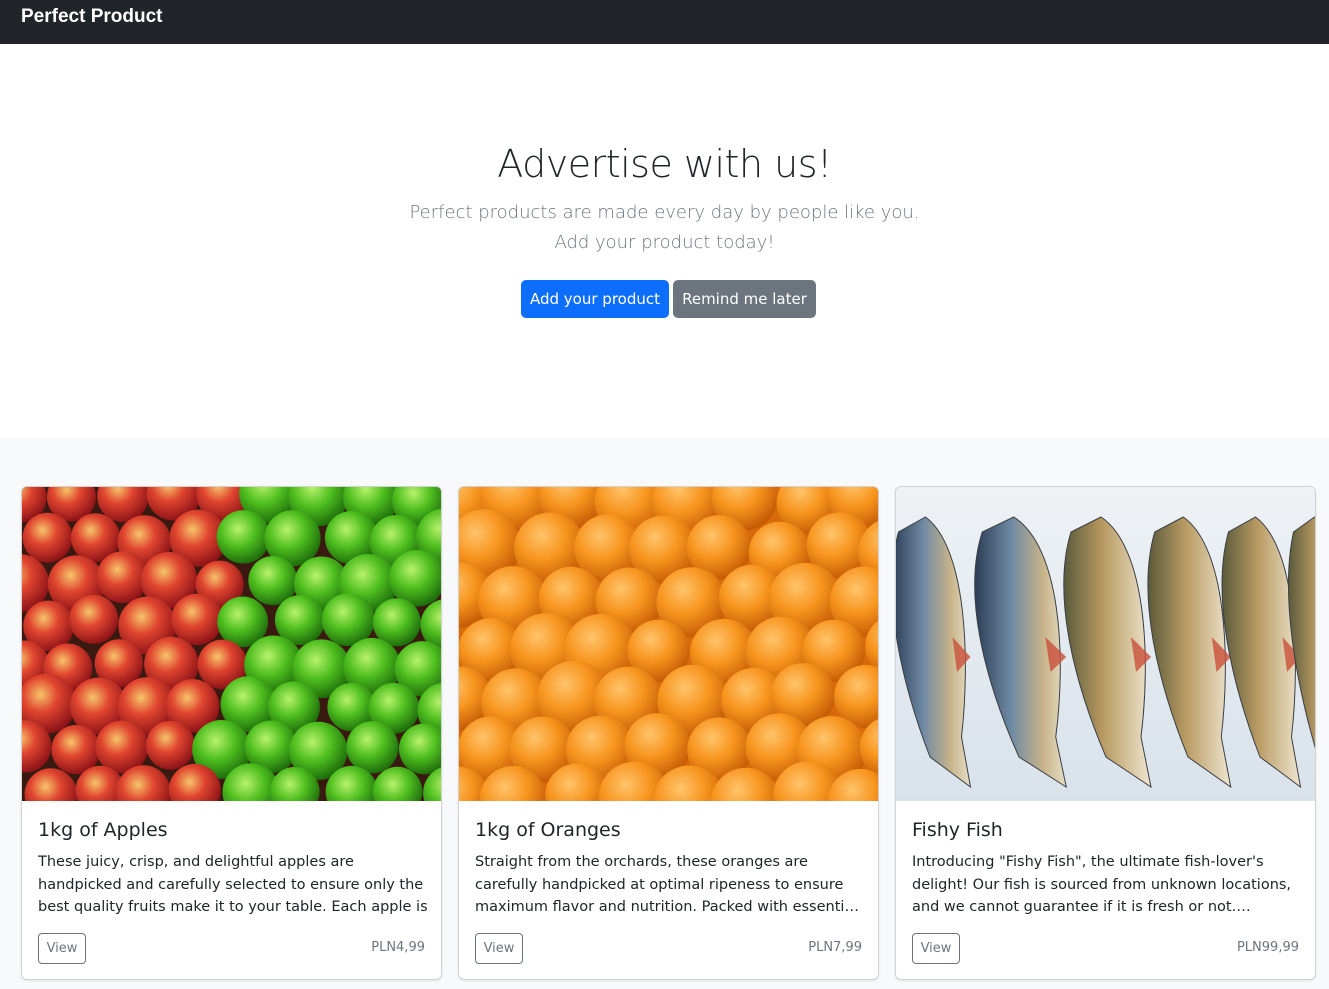 The width and height of the screenshot is (1329, 989). I want to click on hero-lead-line-2: Add your product today!, so click(664, 242).